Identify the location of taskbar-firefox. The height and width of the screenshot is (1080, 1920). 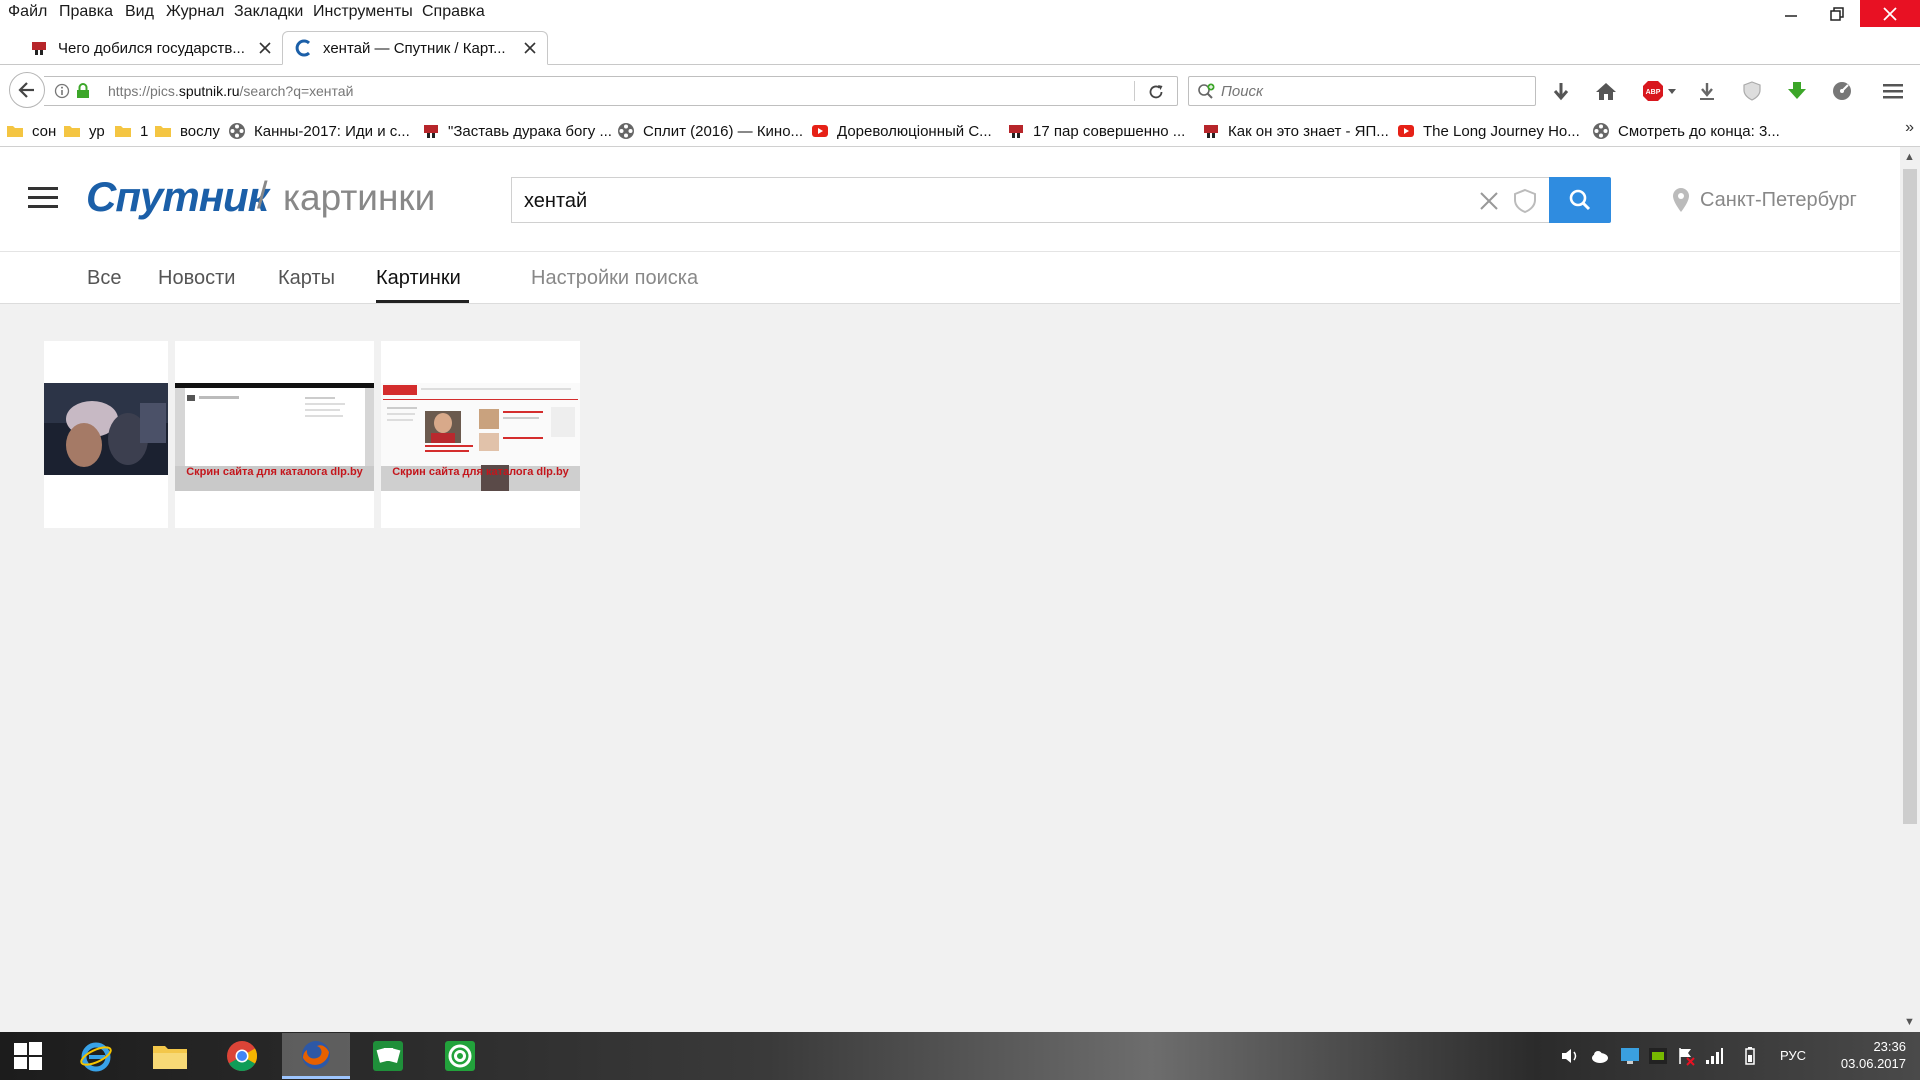
(316, 1056).